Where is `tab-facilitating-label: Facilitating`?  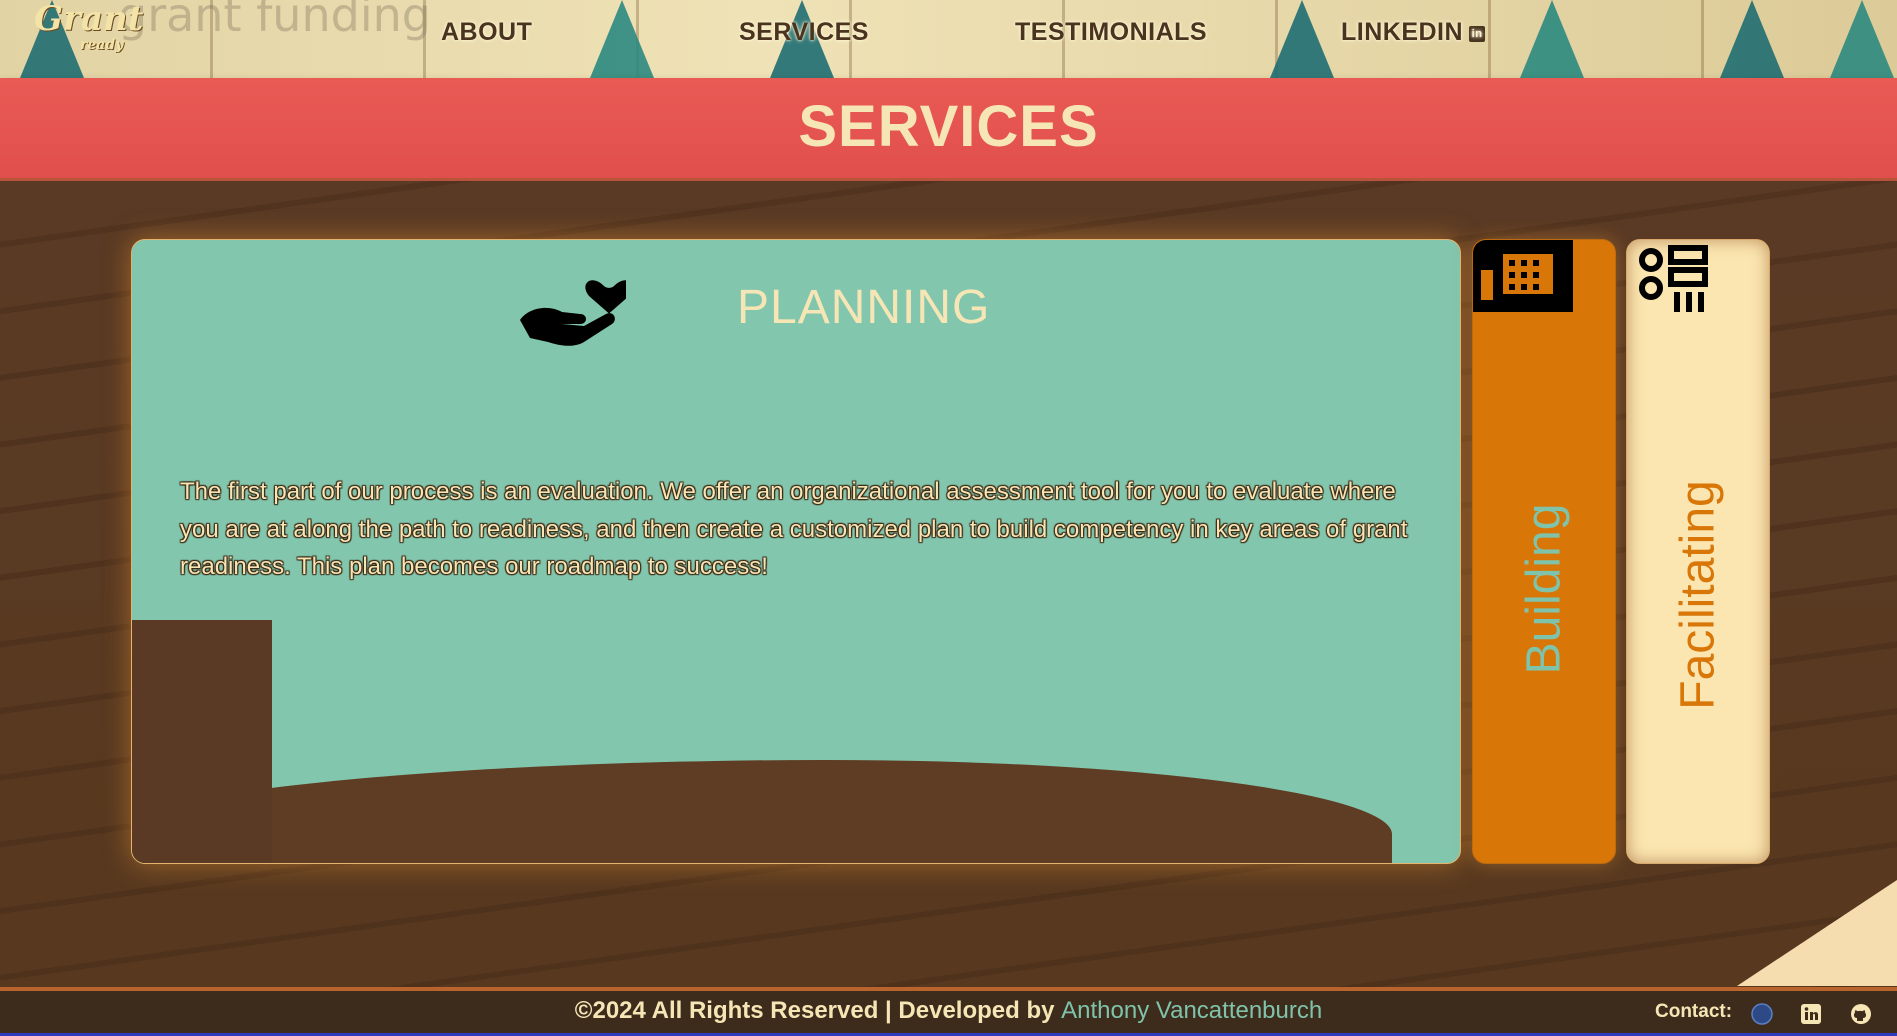 tab-facilitating-label: Facilitating is located at coordinates (1698, 595).